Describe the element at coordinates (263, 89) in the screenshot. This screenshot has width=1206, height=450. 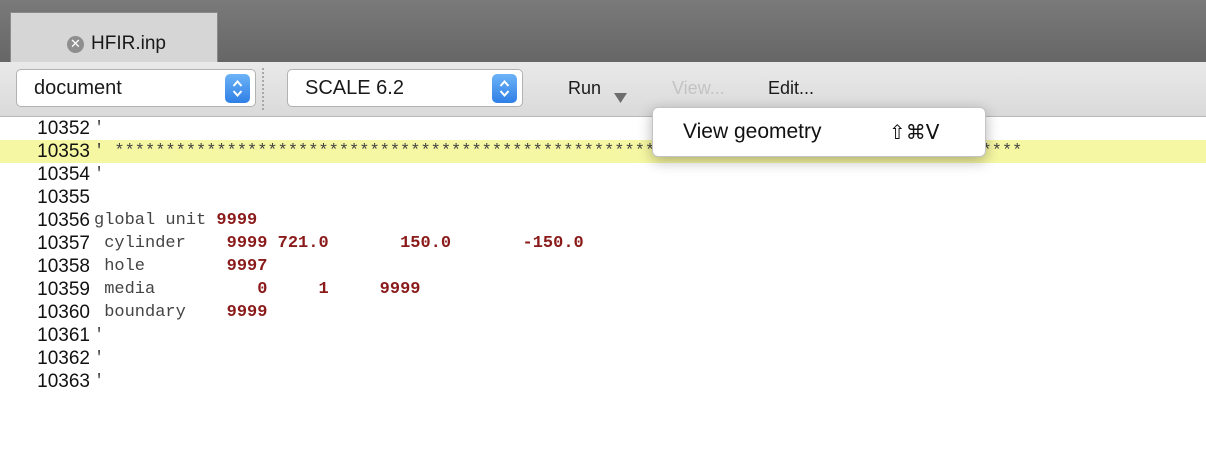
I see `toolbar-divider` at that location.